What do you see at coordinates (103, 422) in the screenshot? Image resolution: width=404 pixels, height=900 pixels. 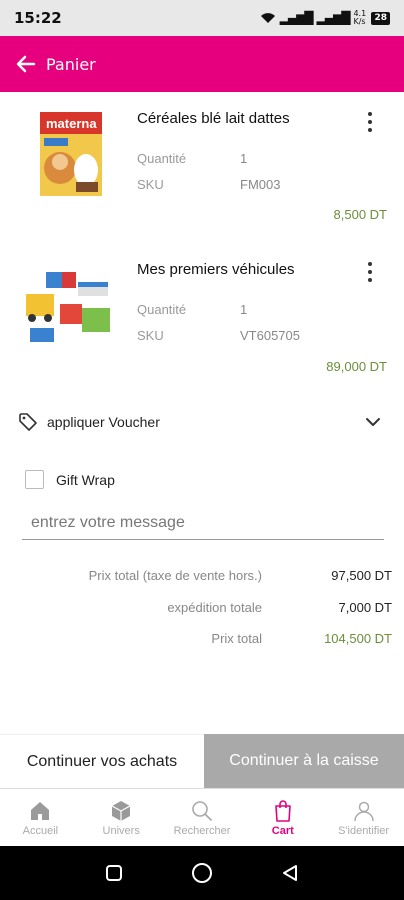 I see `voucher-label: appliquer Voucher` at bounding box center [103, 422].